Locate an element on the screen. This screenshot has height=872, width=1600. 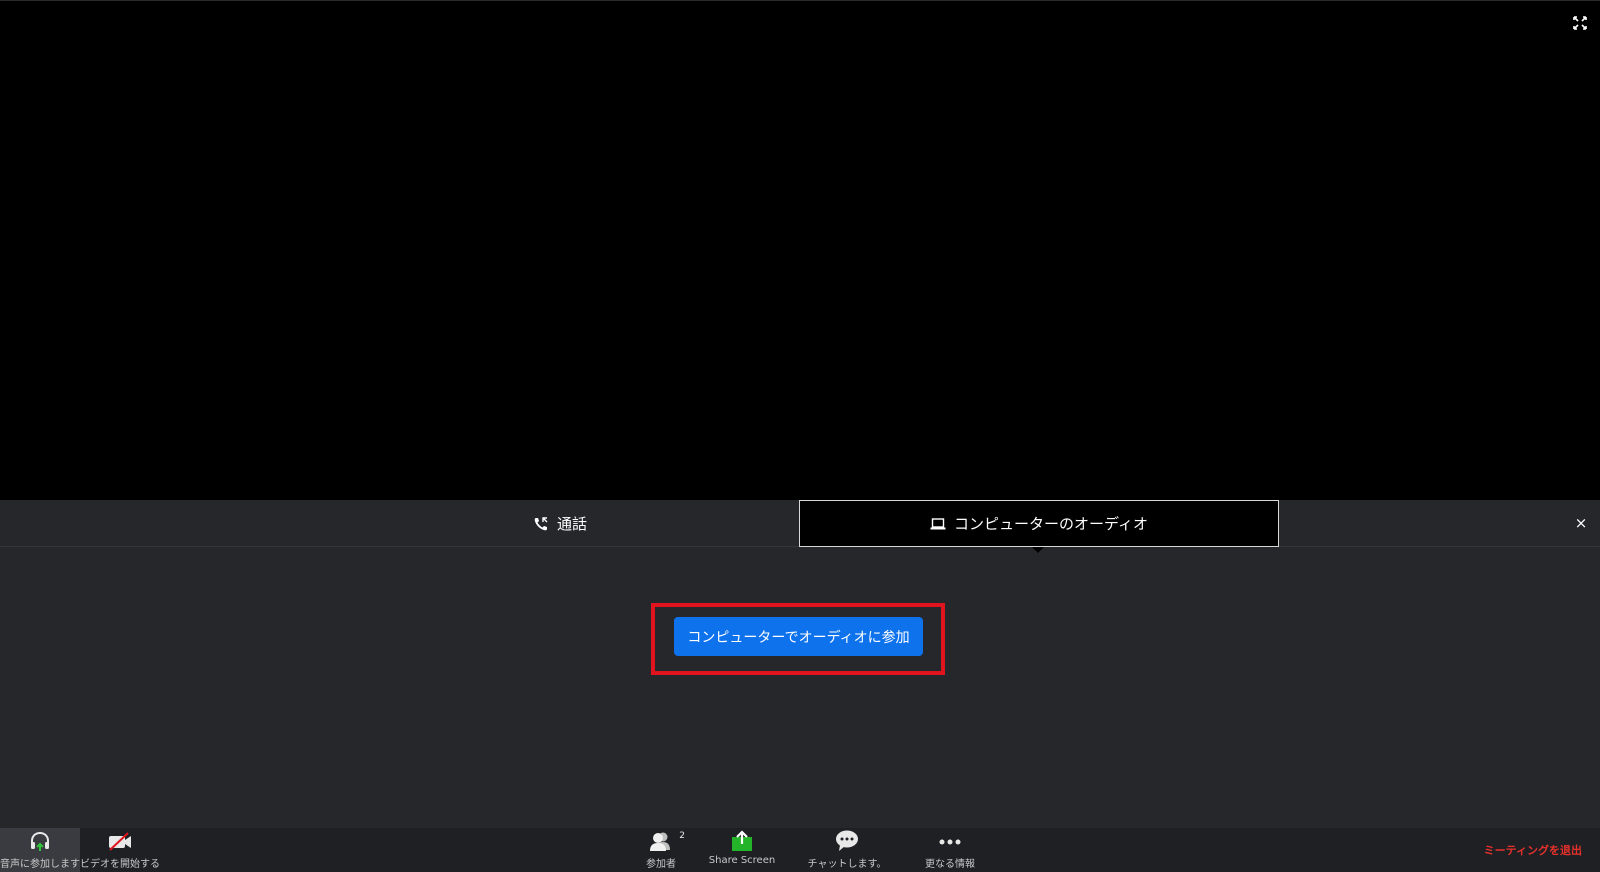
laptop-icon is located at coordinates (938, 524).